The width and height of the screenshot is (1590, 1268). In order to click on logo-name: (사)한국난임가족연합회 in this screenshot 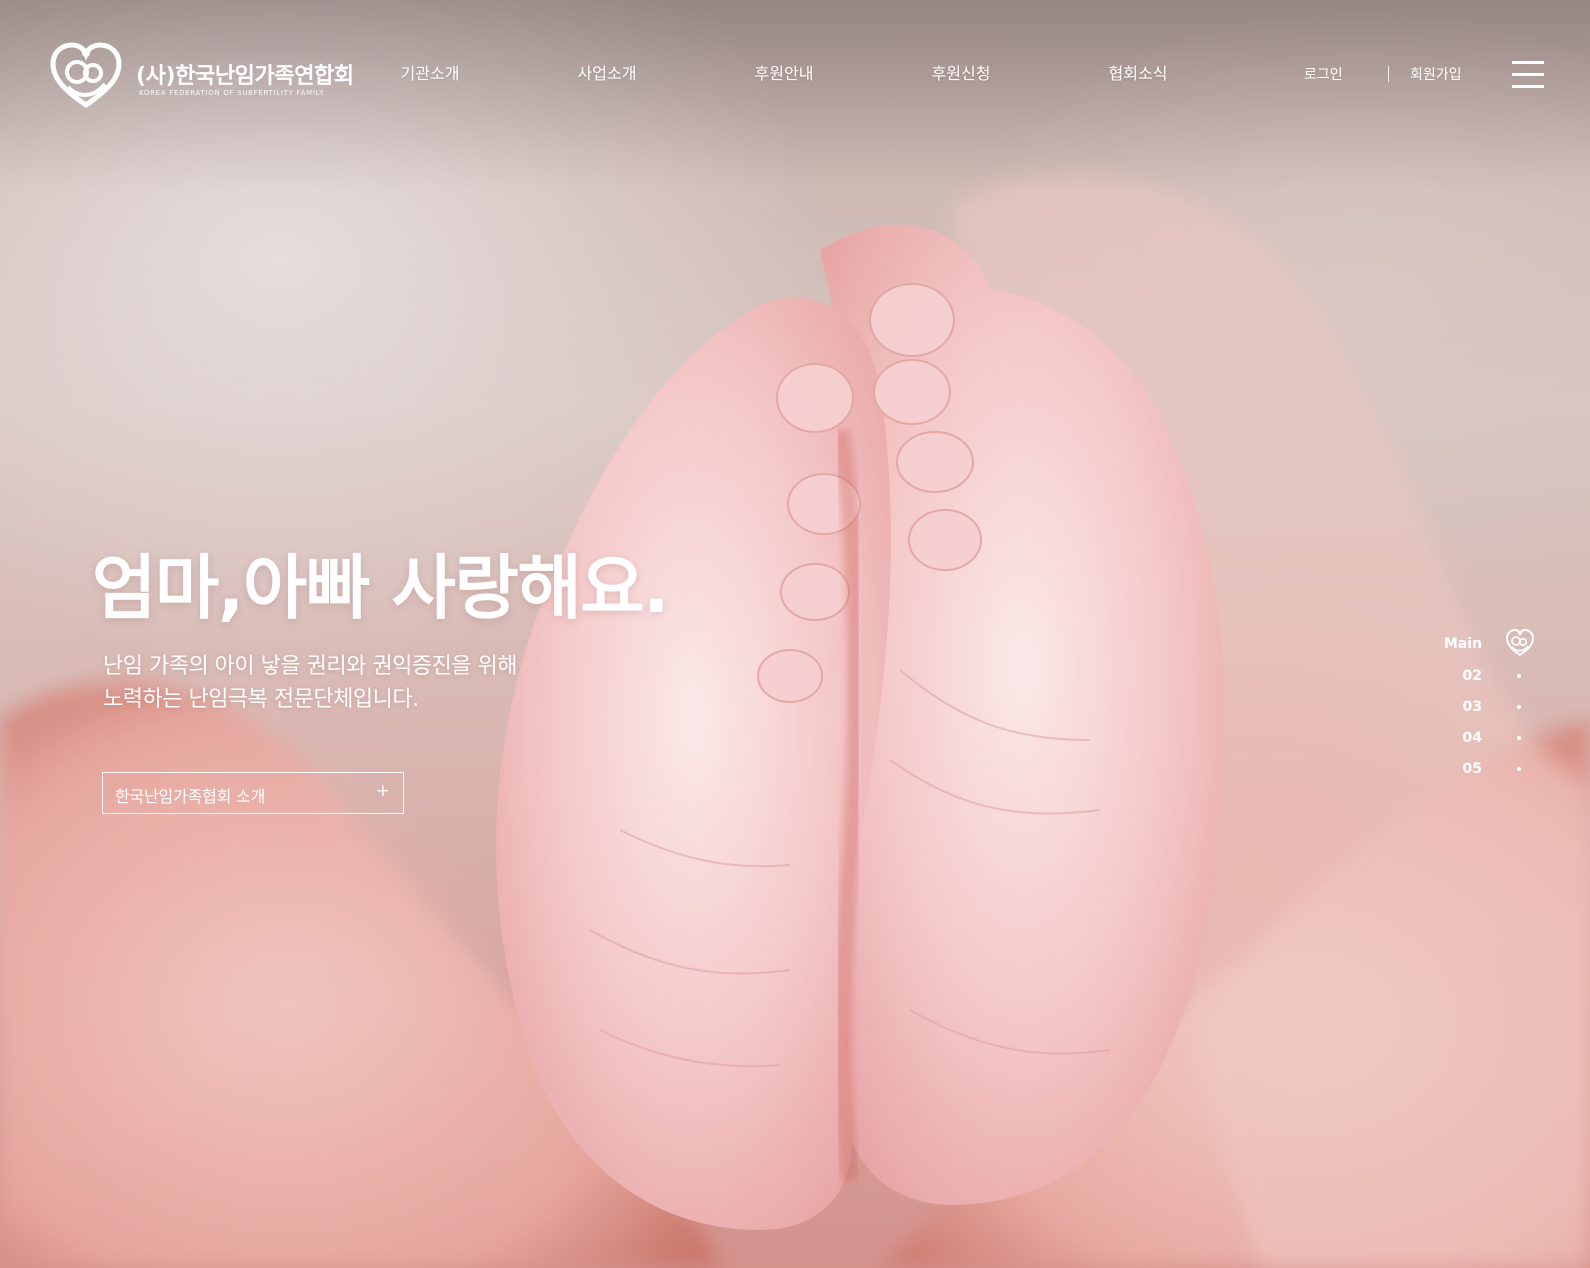, I will do `click(245, 76)`.